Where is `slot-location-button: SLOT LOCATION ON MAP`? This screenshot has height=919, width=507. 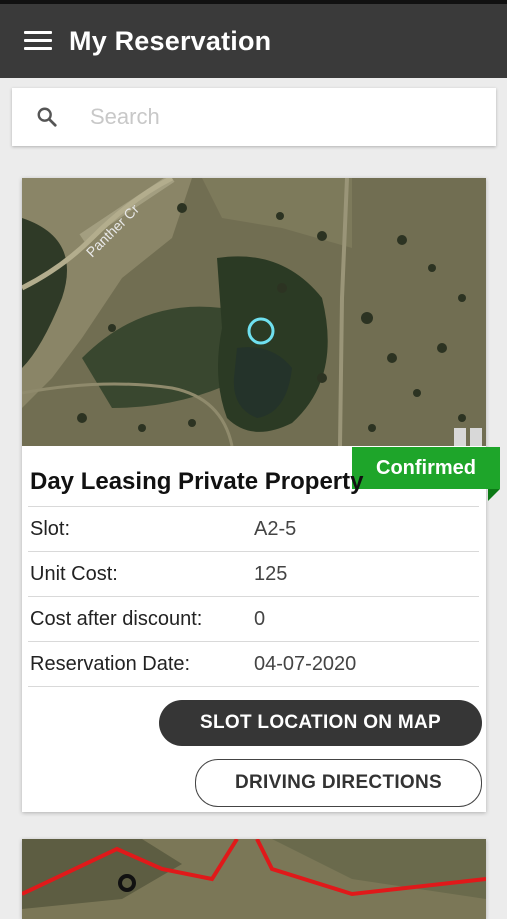
slot-location-button: SLOT LOCATION ON MAP is located at coordinates (320, 723).